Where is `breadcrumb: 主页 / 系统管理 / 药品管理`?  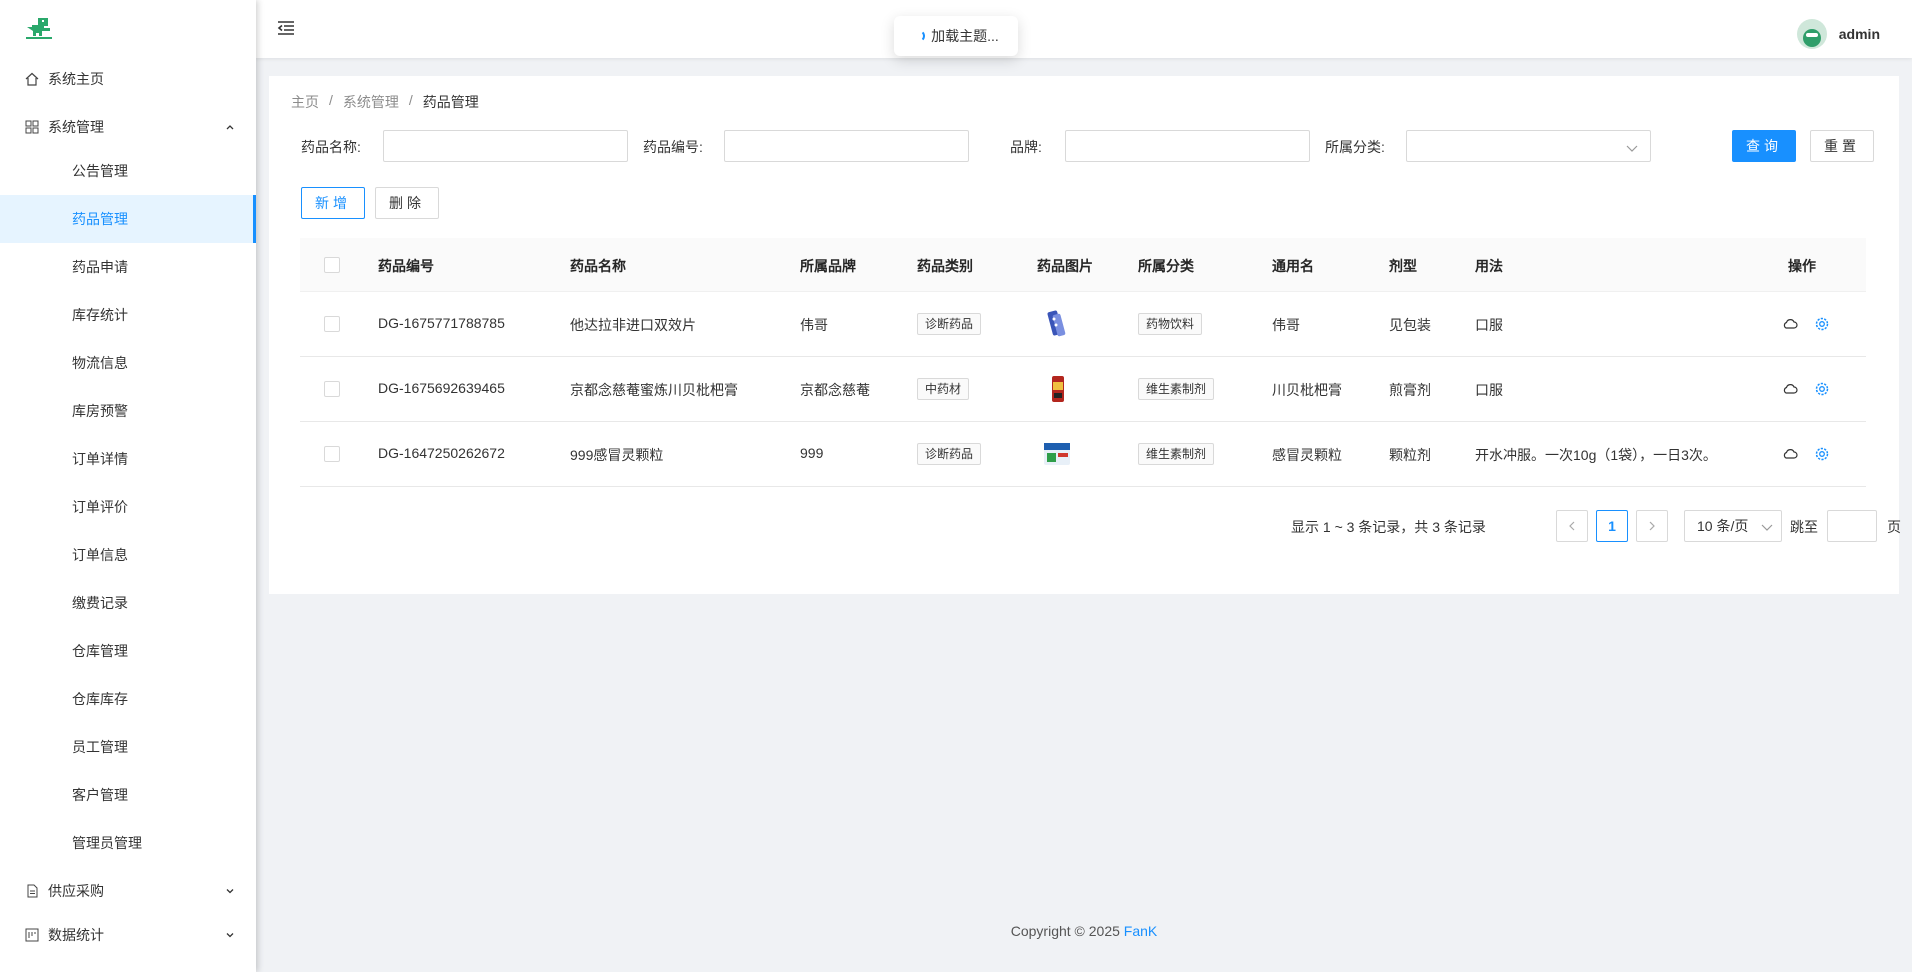
breadcrumb: 主页 / 系统管理 / 药品管理 is located at coordinates (385, 102).